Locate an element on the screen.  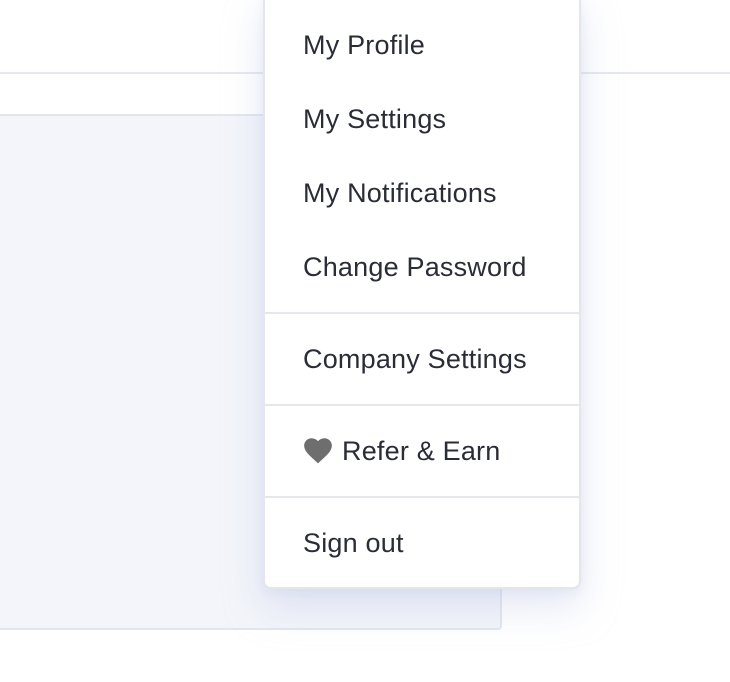
menu-item-label: Refer & Earn is located at coordinates (421, 450).